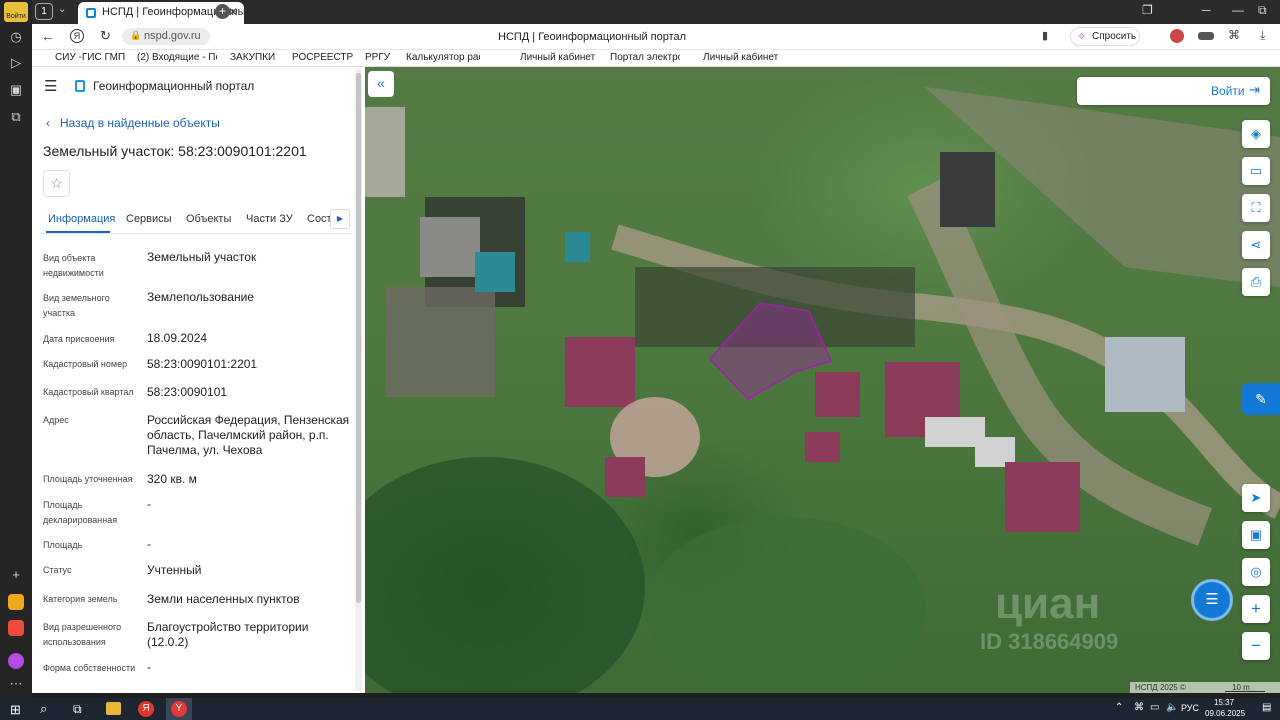 The width and height of the screenshot is (1280, 720). What do you see at coordinates (179, 709) in the screenshot?
I see `yandex-app-icon: Y` at bounding box center [179, 709].